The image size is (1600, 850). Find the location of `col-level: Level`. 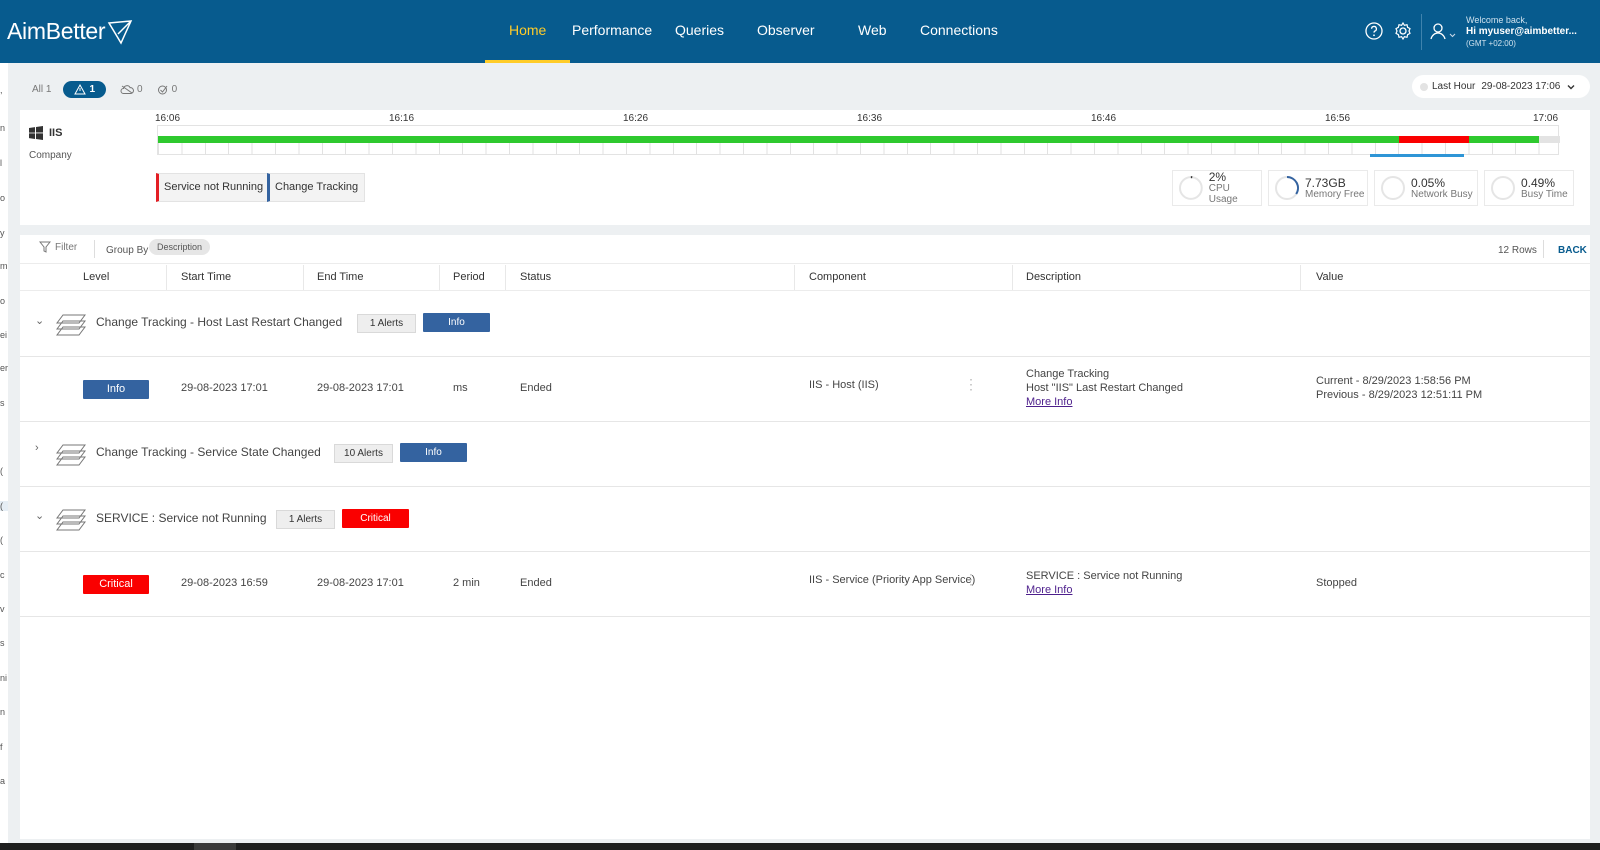

col-level: Level is located at coordinates (96, 277).